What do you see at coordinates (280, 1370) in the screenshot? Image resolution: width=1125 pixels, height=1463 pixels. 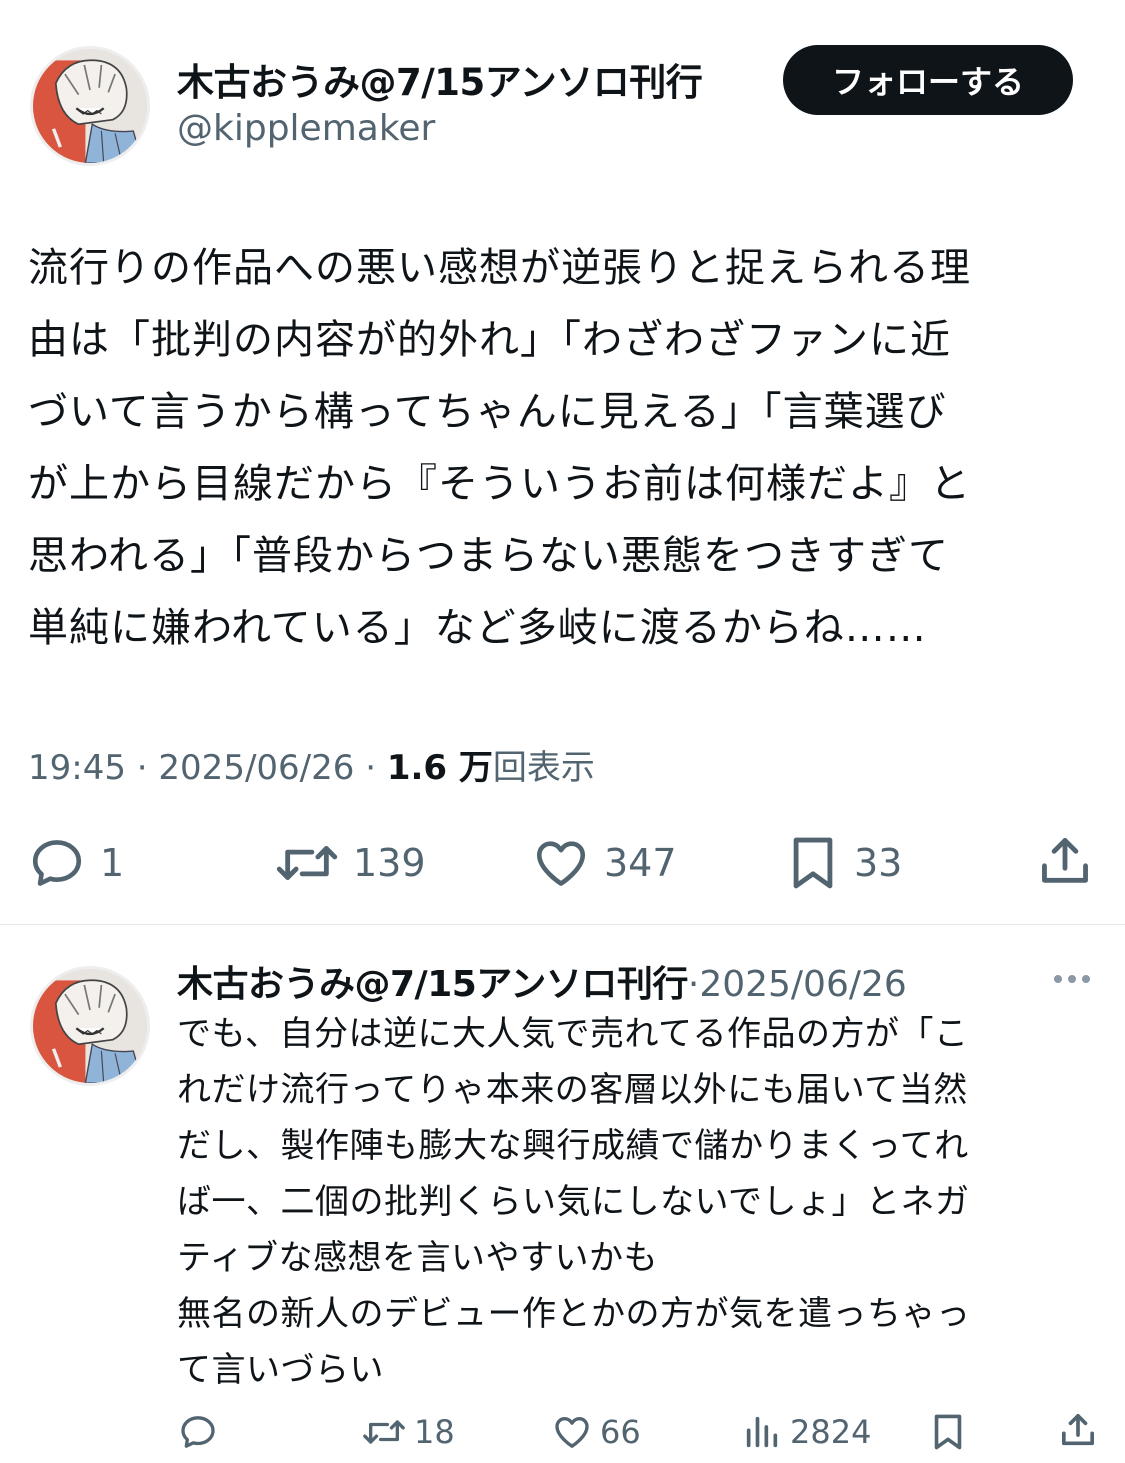 I see `reply-text-line: て言いづらい` at bounding box center [280, 1370].